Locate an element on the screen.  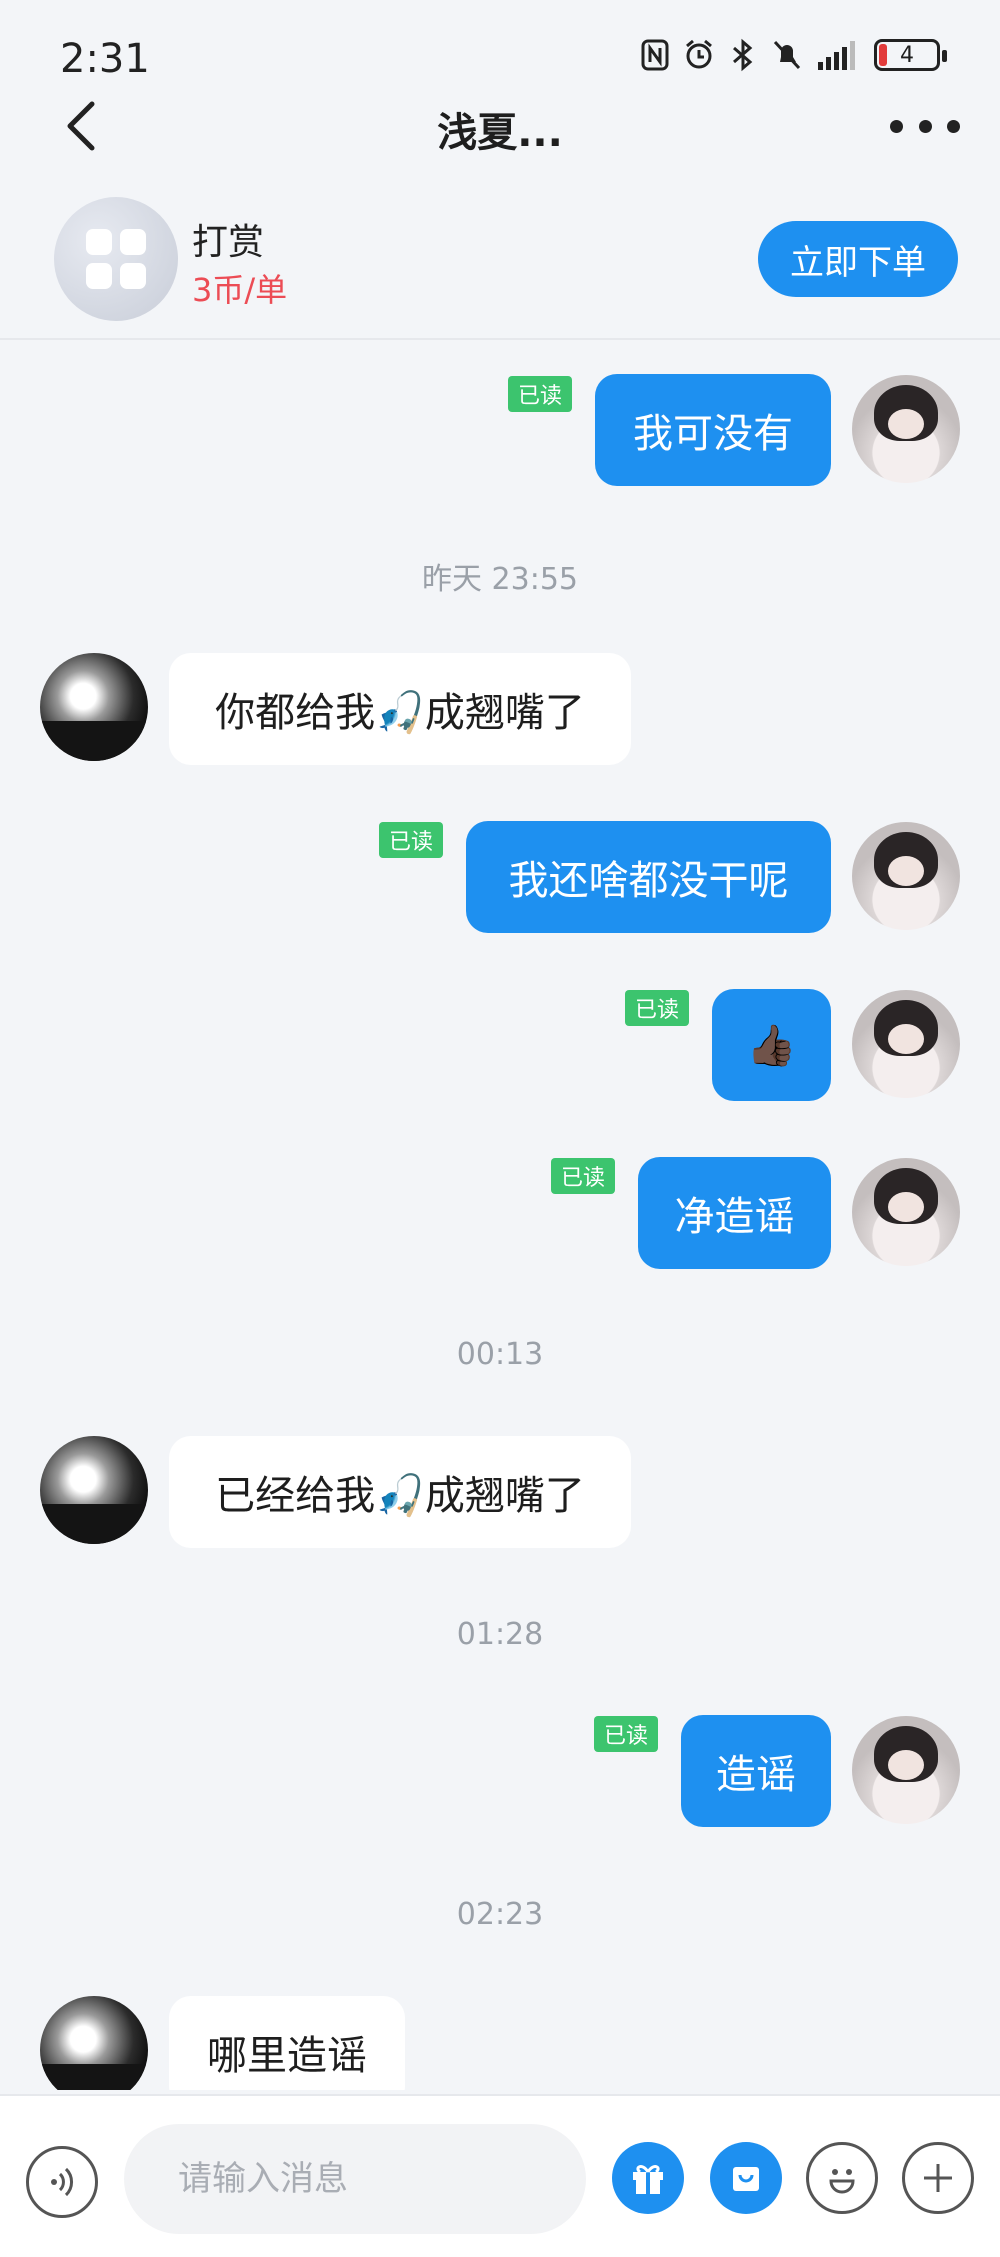
voice-button is located at coordinates (62, 2182).